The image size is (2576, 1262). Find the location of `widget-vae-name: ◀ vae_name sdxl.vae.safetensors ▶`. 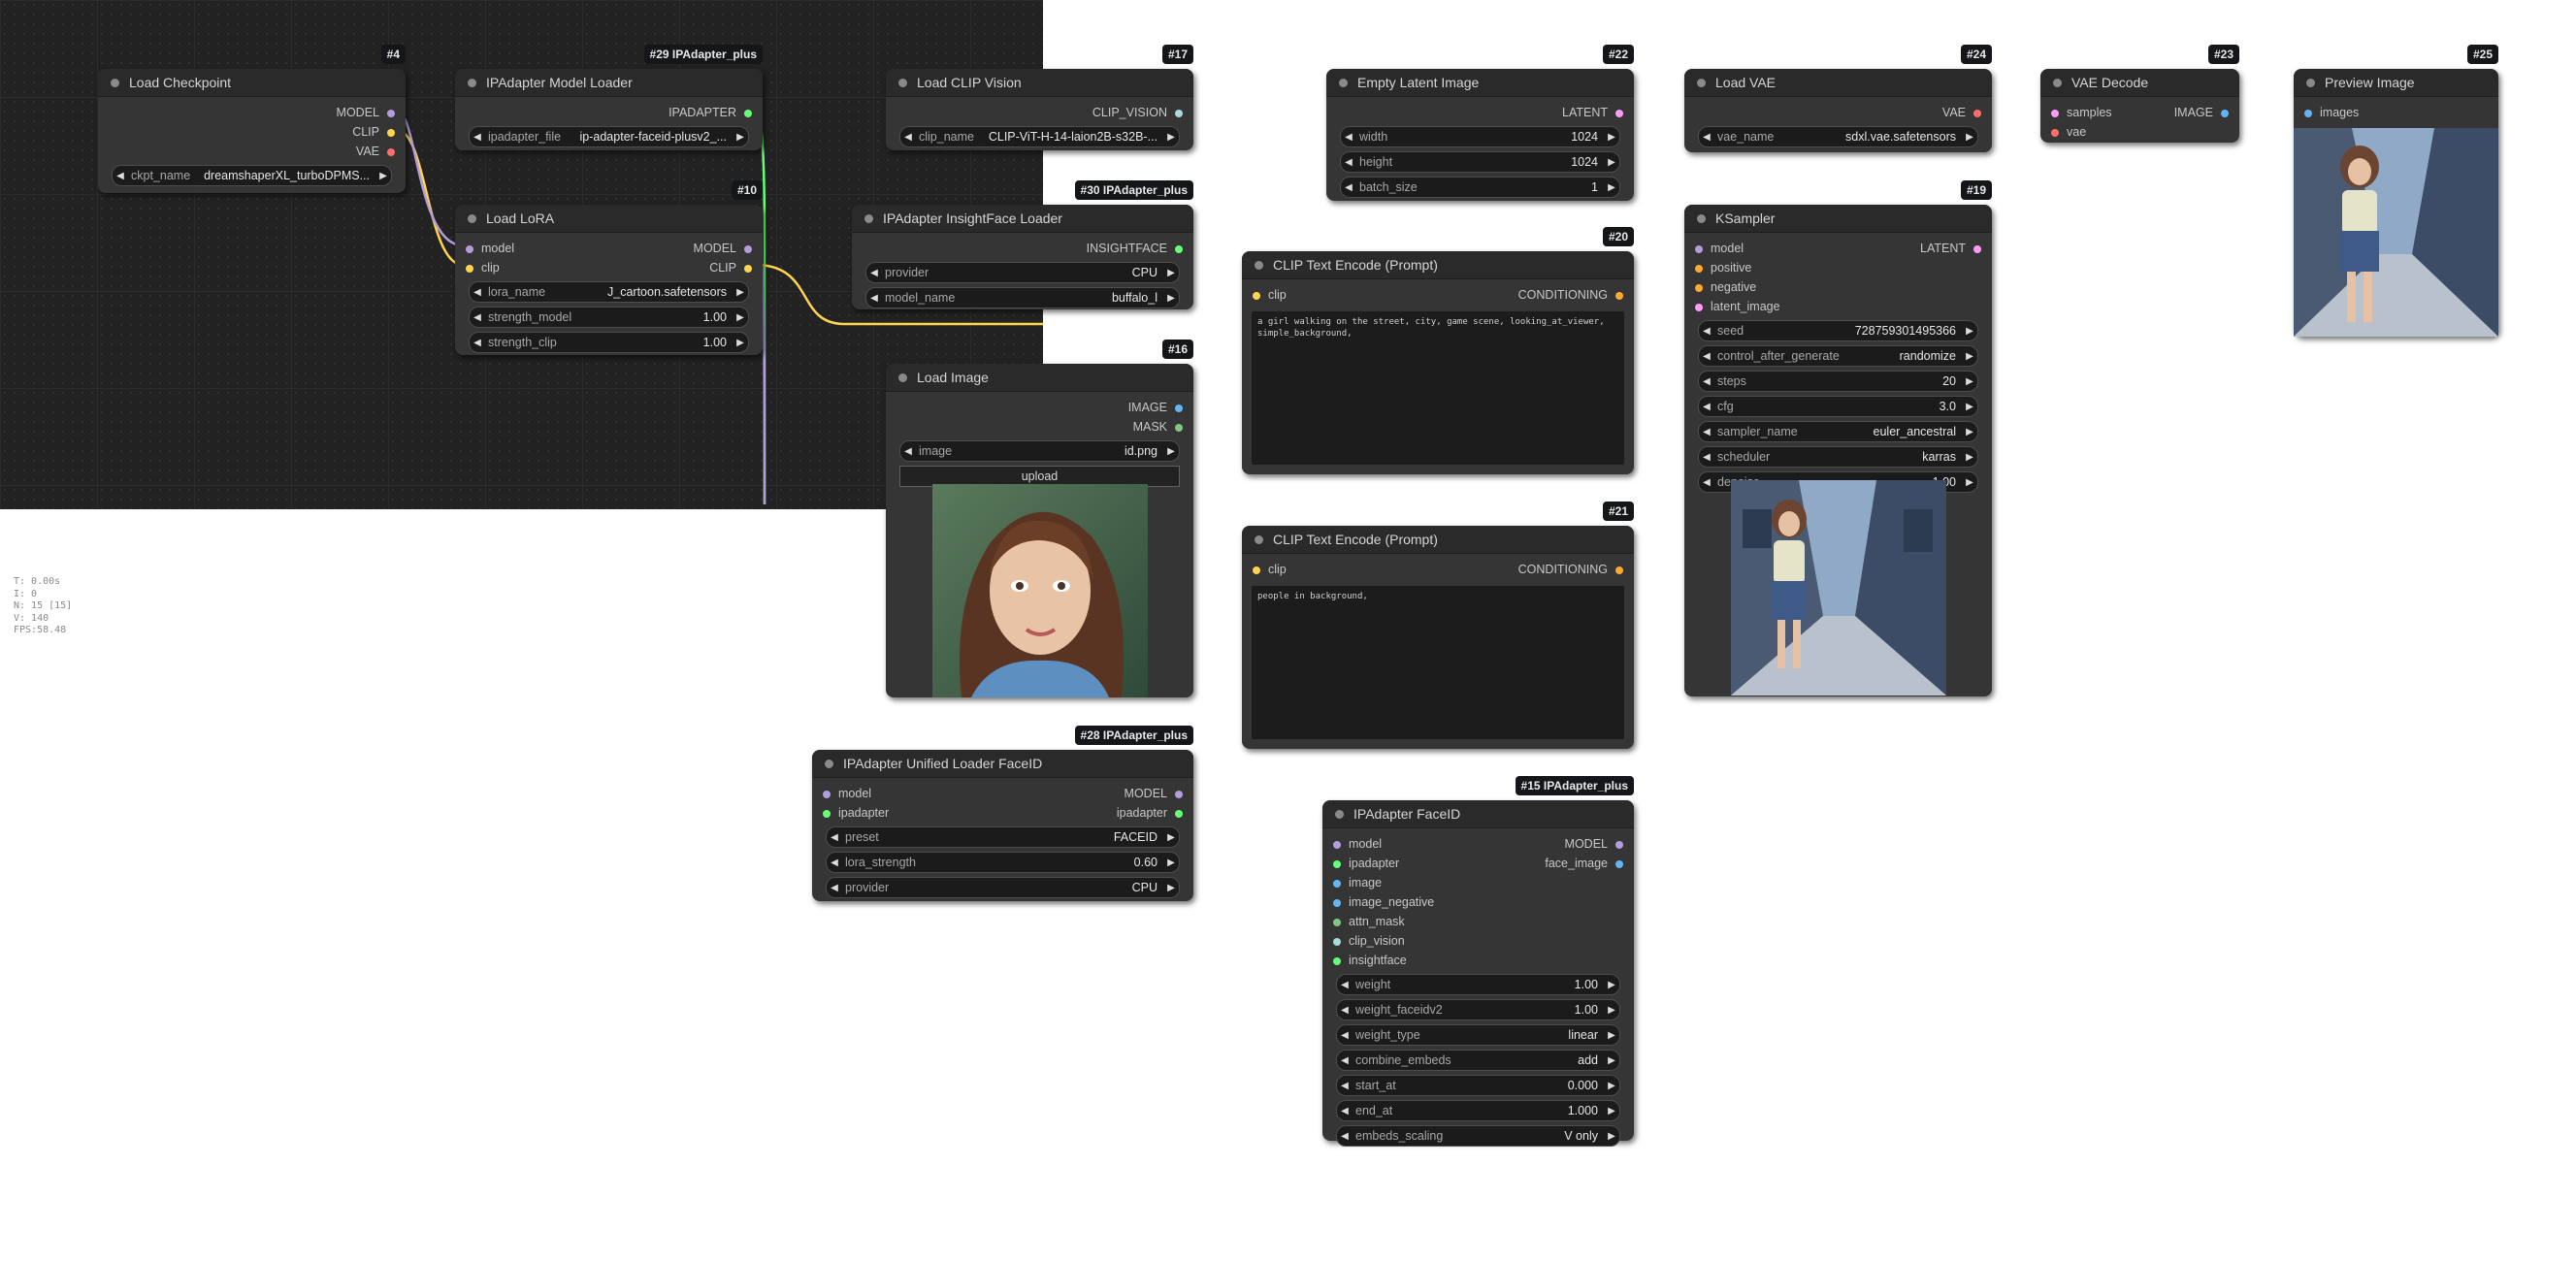

widget-vae-name: ◀ vae_name sdxl.vae.safetensors ▶ is located at coordinates (1838, 136).